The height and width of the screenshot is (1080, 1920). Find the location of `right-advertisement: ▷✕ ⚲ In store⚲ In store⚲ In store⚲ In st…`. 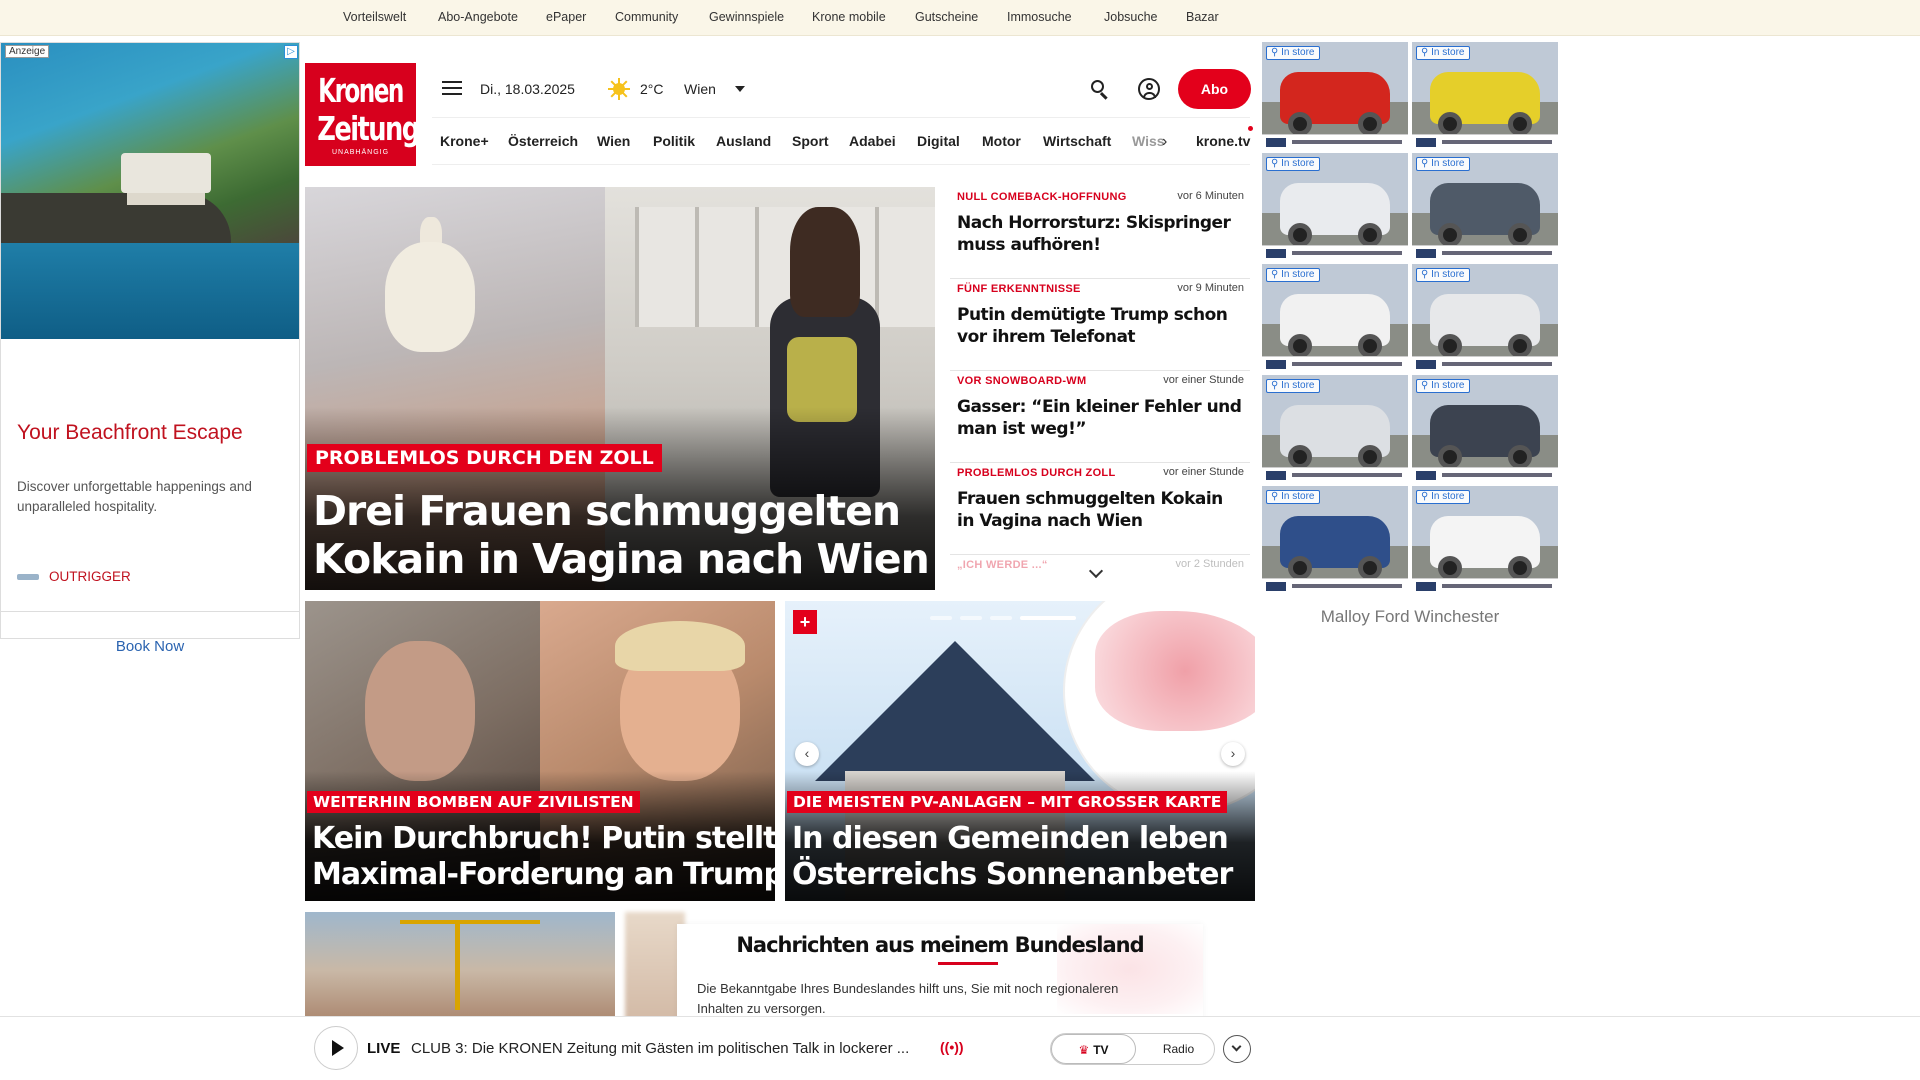

right-advertisement: ▷✕ ⚲ In store⚲ In store⚲ In store⚲ In st… is located at coordinates (1410, 342).